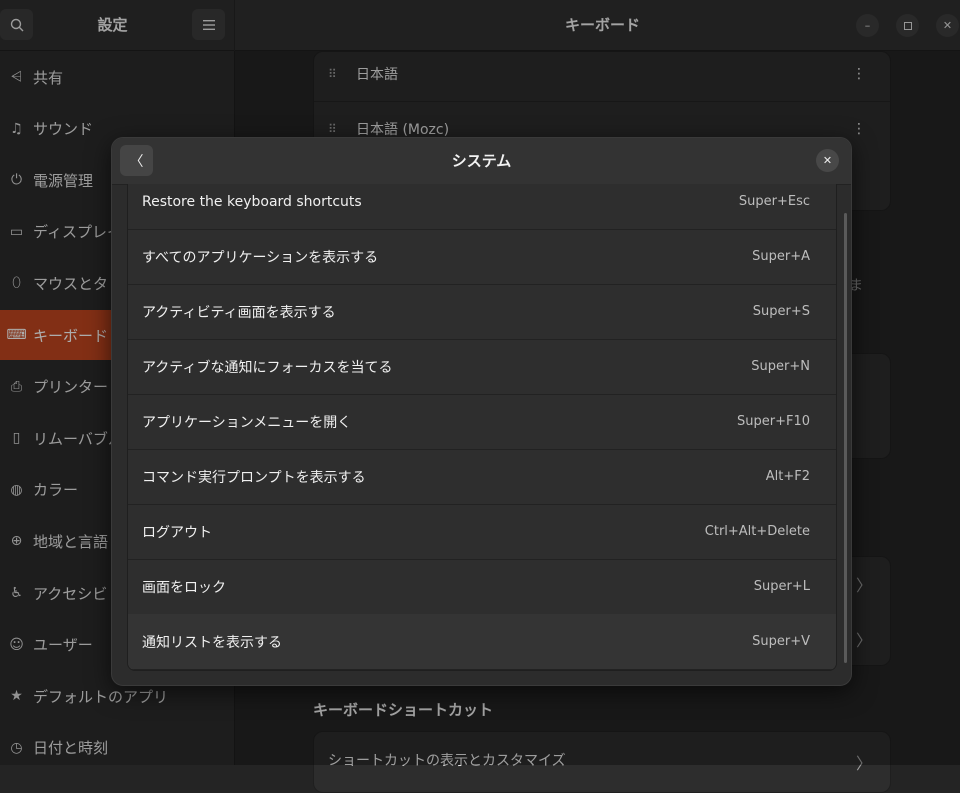 This screenshot has width=960, height=793. I want to click on shortcut-row: 通知リストを表示する Super+V, so click(482, 642).